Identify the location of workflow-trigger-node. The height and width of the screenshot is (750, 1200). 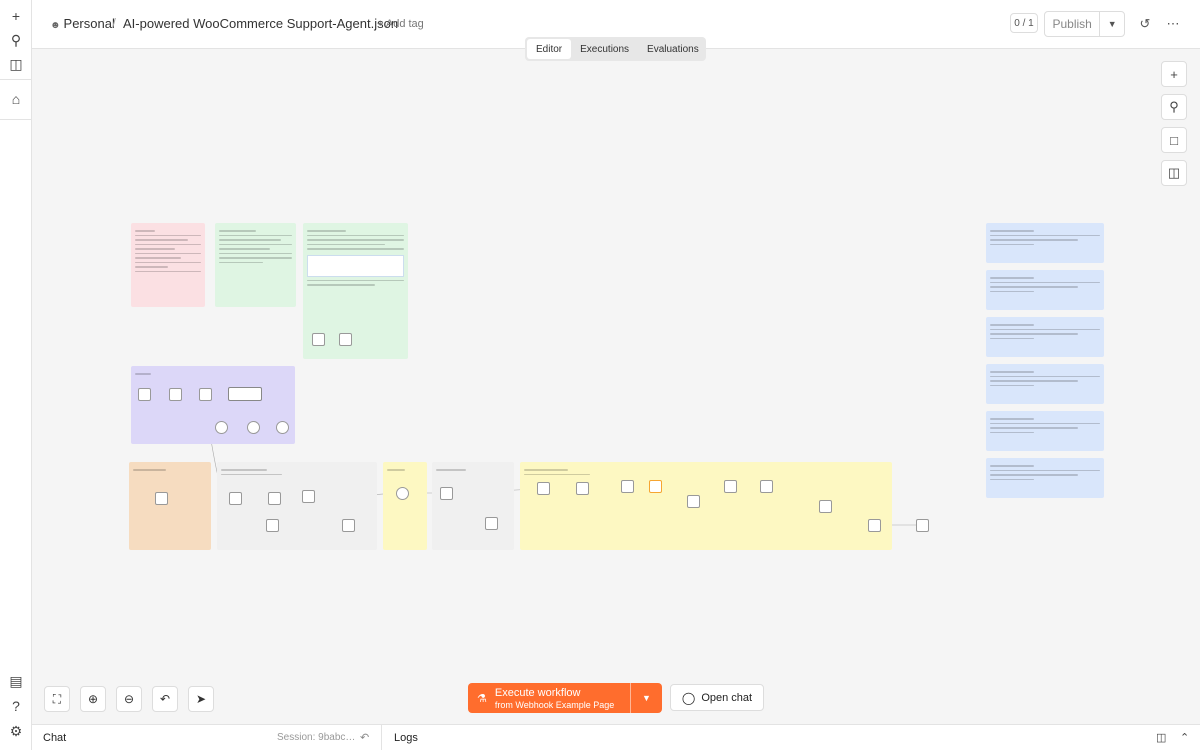
(161, 498).